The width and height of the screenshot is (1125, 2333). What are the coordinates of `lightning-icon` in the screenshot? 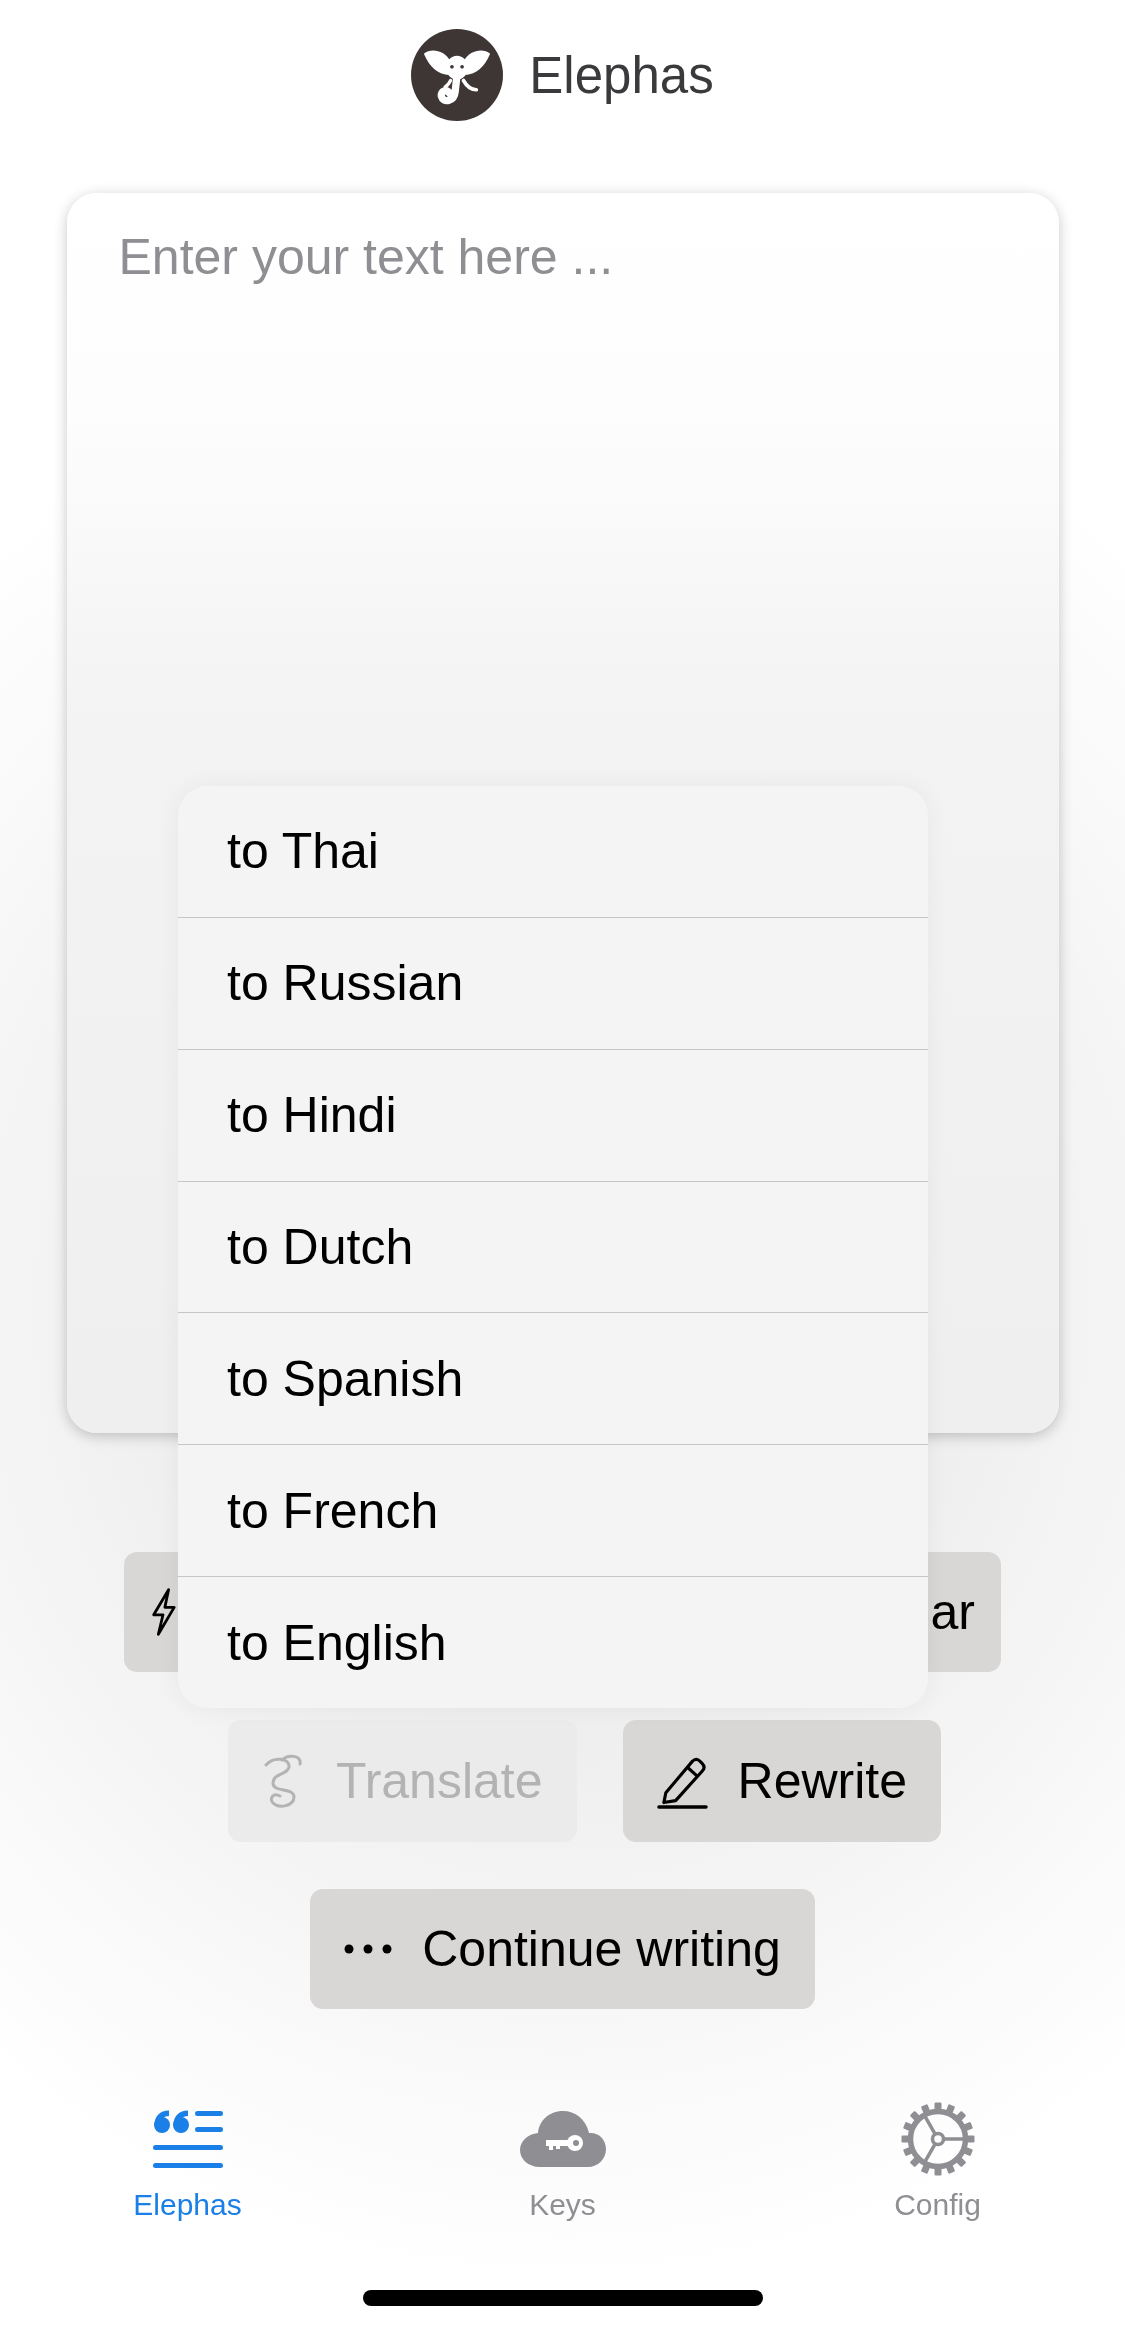 It's located at (163, 1612).